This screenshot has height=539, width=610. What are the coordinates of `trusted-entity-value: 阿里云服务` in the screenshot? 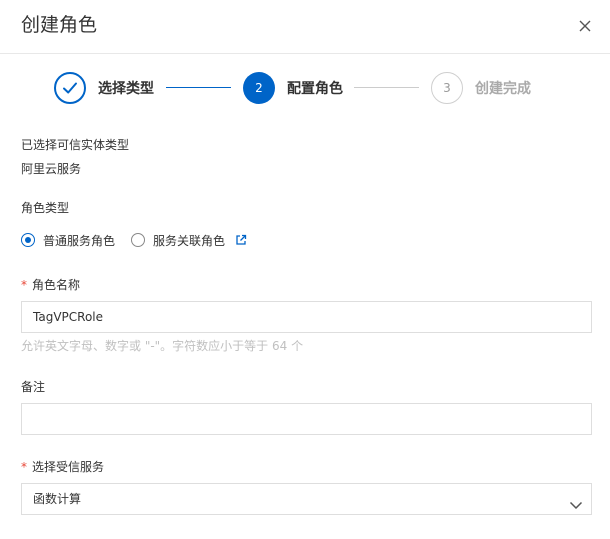 It's located at (51, 169).